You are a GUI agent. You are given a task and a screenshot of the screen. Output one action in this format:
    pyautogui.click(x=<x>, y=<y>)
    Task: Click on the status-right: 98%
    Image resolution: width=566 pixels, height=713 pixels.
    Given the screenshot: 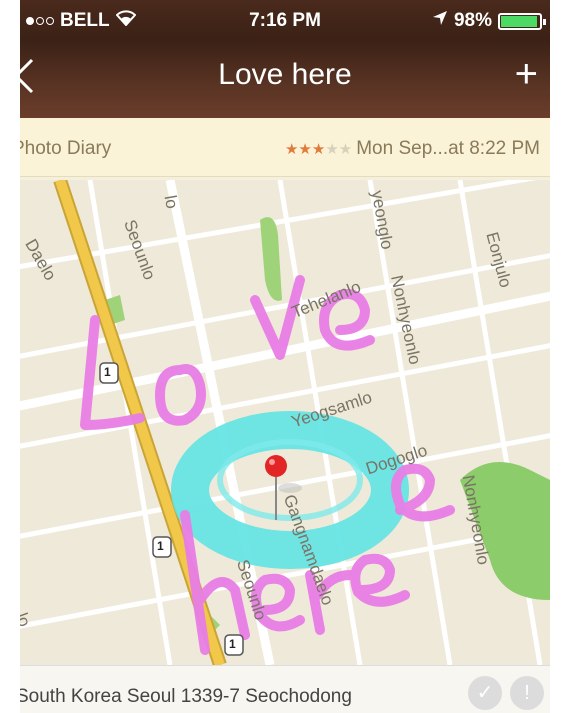 What is the action you would take?
    pyautogui.click(x=489, y=21)
    